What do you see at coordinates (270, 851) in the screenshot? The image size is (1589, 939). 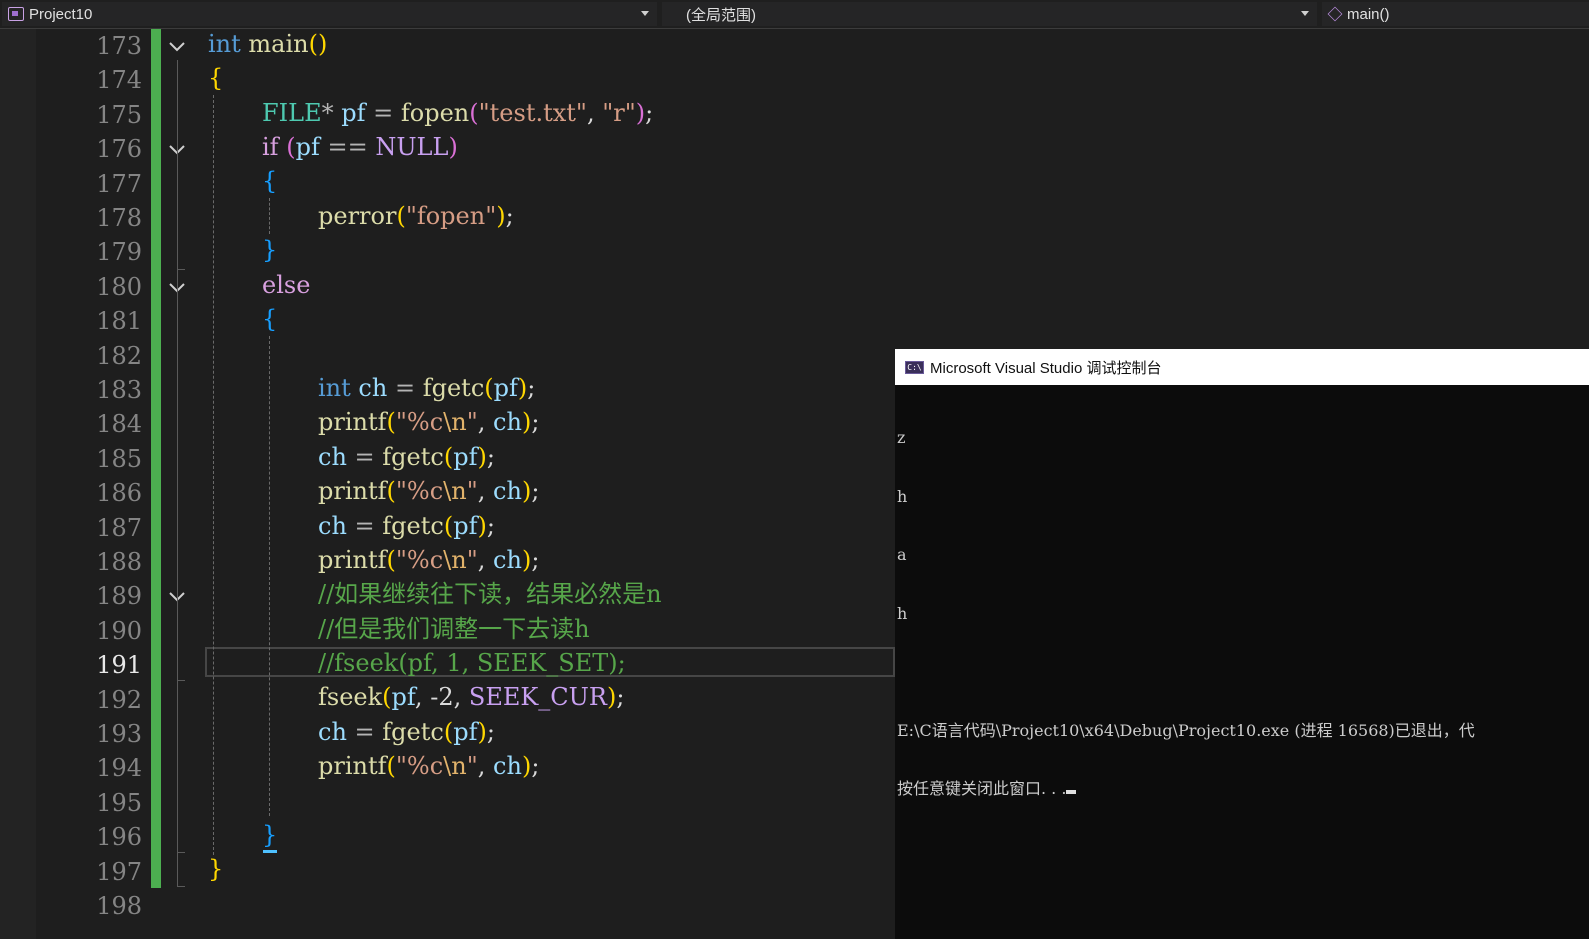 I see `text-cursor` at bounding box center [270, 851].